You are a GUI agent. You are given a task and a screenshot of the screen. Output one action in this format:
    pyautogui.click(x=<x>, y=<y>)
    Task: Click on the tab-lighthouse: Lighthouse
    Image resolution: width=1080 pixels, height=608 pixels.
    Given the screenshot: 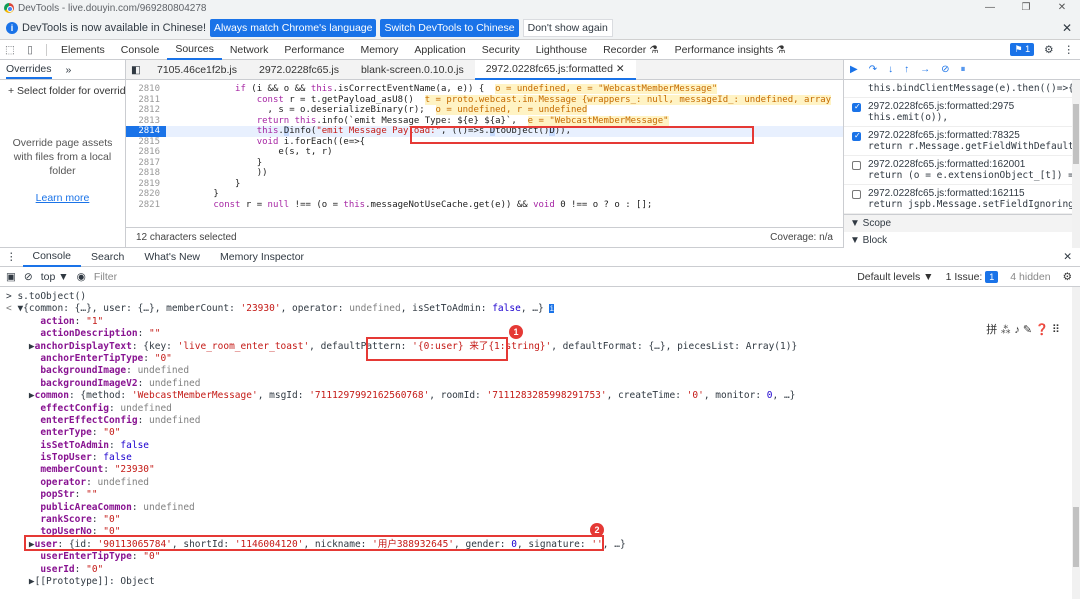 What is the action you would take?
    pyautogui.click(x=561, y=50)
    